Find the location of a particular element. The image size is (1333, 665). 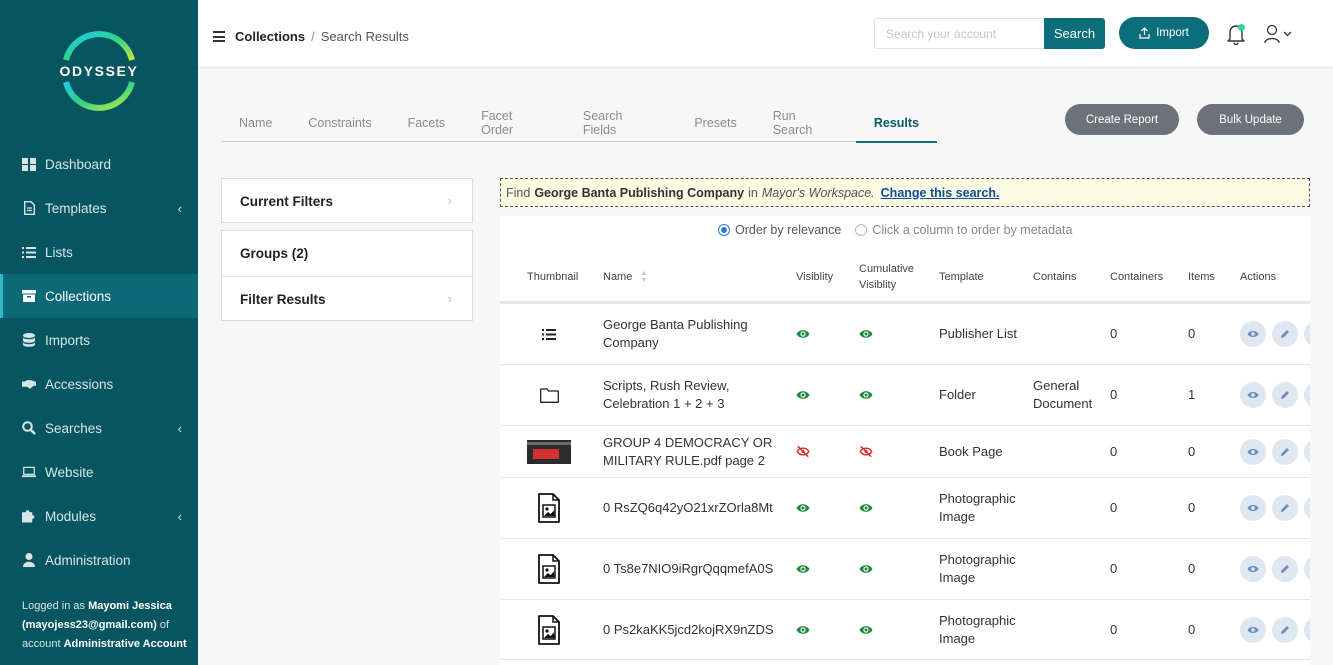

brand-name: ODYSSEY is located at coordinates (99, 71).